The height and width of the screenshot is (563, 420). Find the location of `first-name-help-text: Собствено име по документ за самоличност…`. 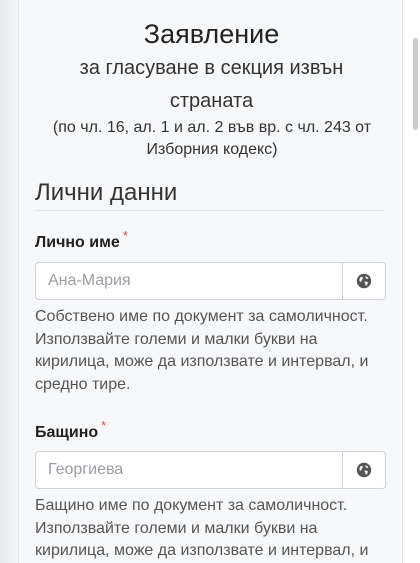

first-name-help-text: Собствено име по документ за самоличност… is located at coordinates (202, 350).